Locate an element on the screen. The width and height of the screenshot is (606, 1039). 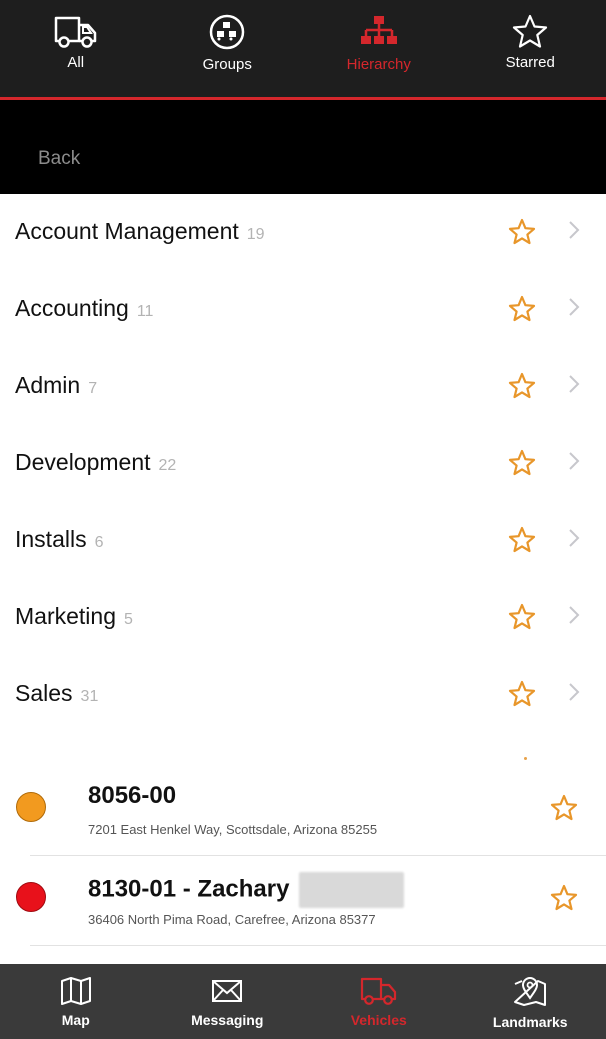
tab-all-label: All is located at coordinates (76, 62).